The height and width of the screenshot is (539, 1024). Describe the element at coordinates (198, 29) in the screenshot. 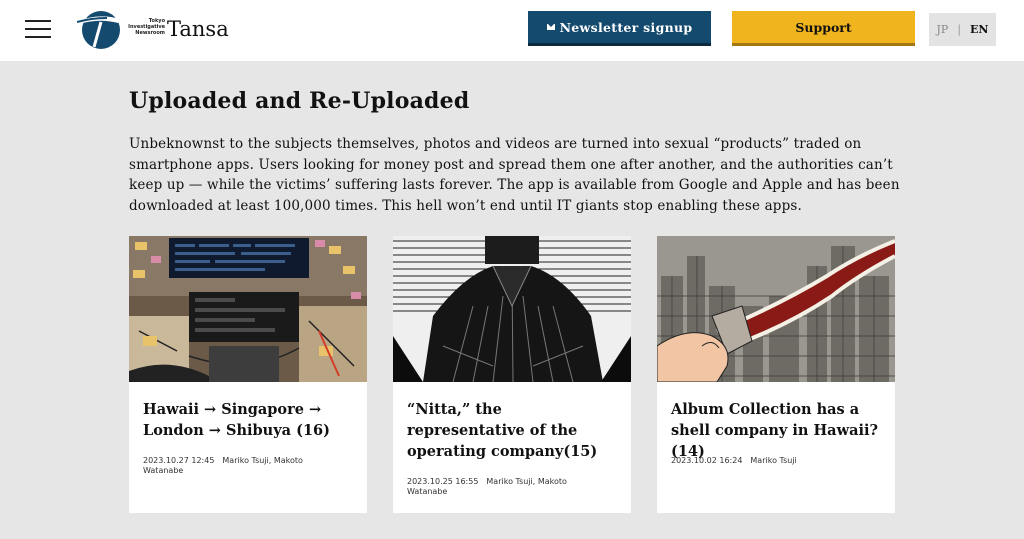

I see `logo-wordmark: Tansa` at that location.